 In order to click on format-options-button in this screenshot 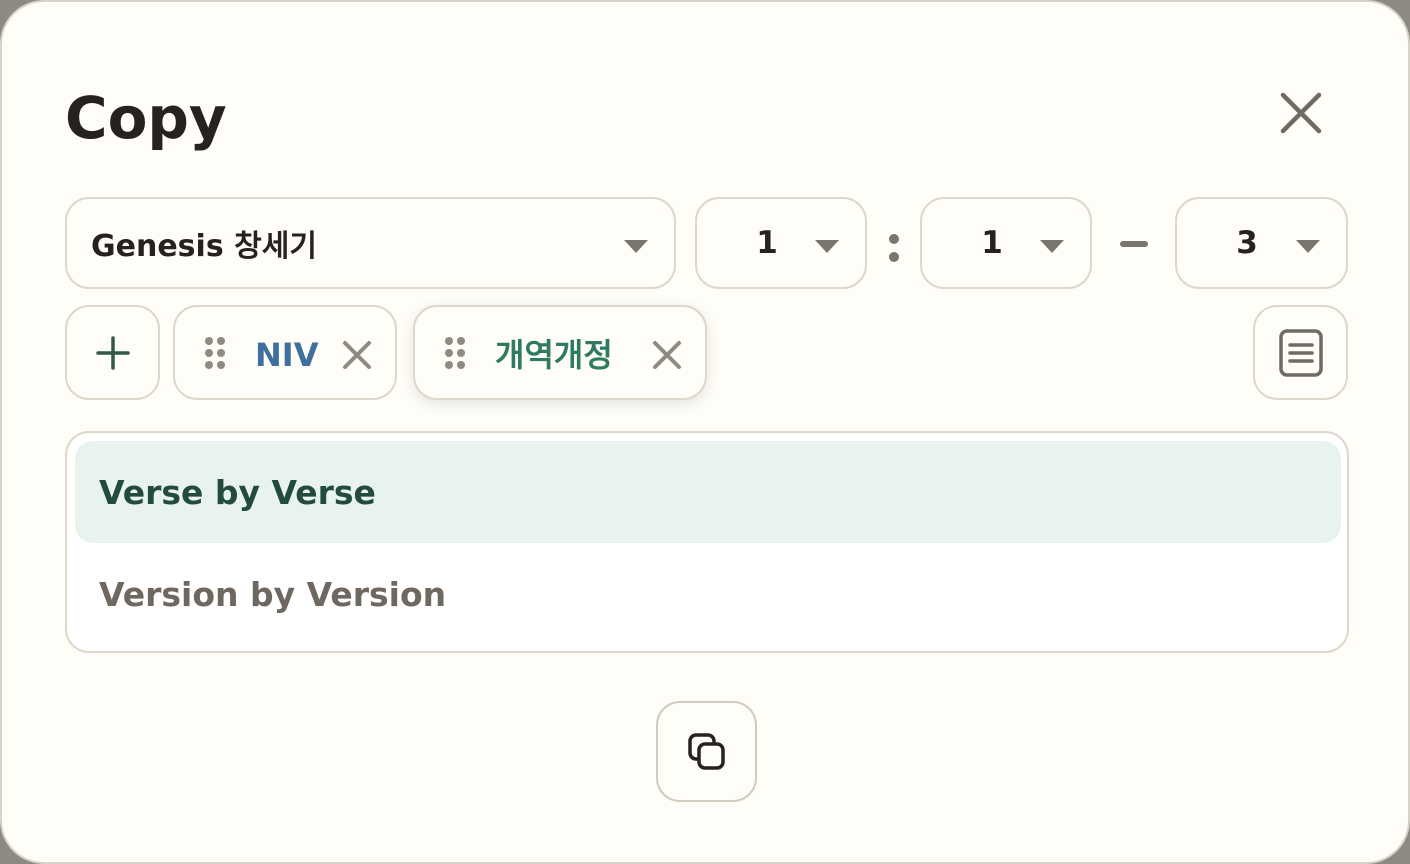, I will do `click(1300, 352)`.